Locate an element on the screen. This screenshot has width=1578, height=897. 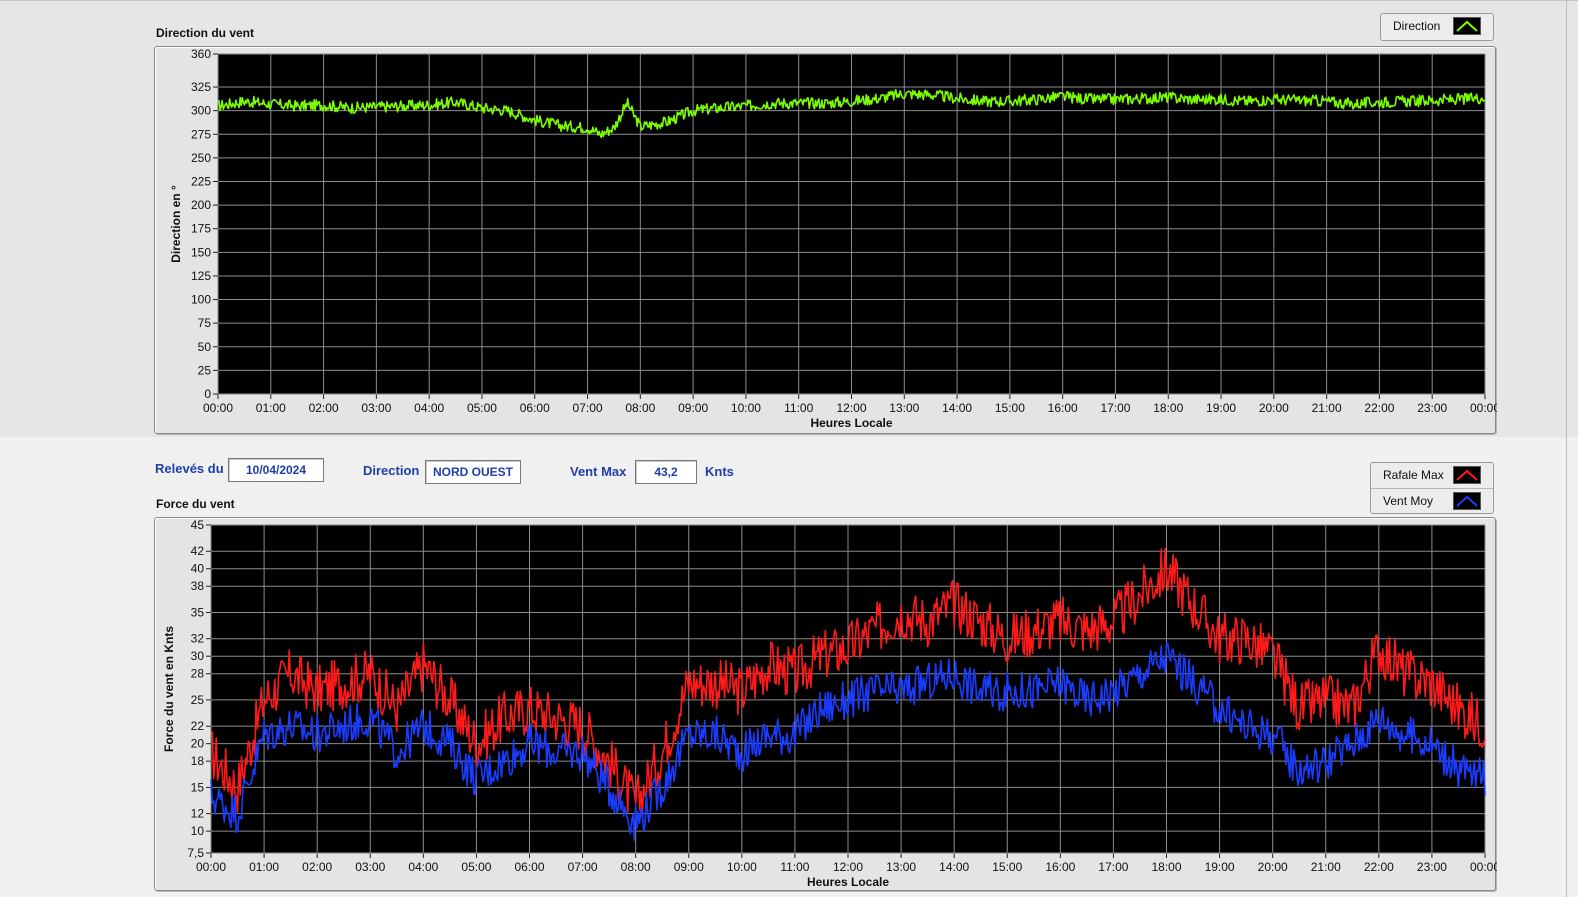
direction-x-tick-label: 02:00 is located at coordinates (324, 408).